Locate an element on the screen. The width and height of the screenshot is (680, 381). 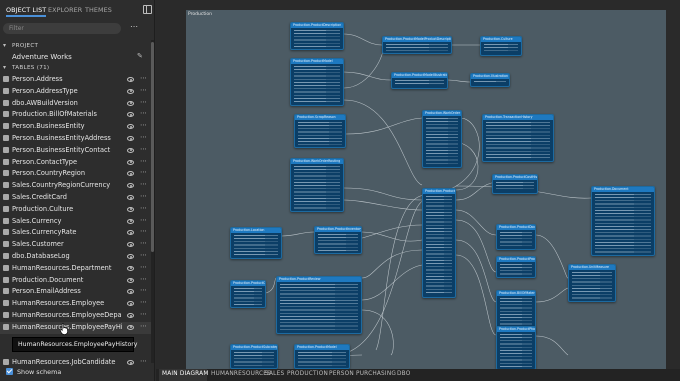
table-list-item: HumanResources.Employee ⋯ is located at coordinates (76, 304).